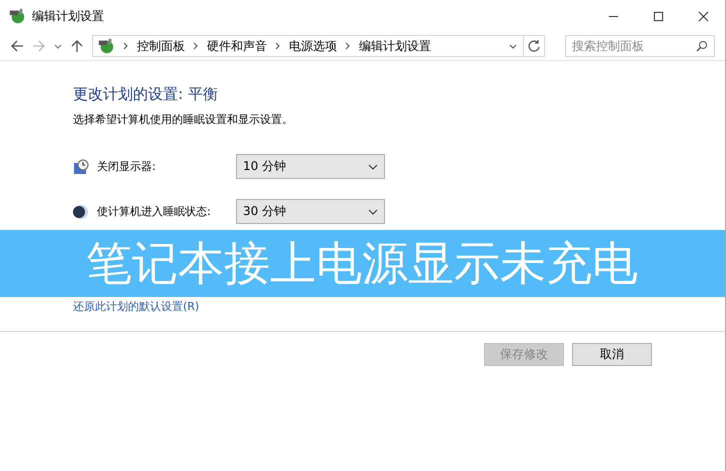 The image size is (726, 471). I want to click on refresh-icon, so click(534, 46).